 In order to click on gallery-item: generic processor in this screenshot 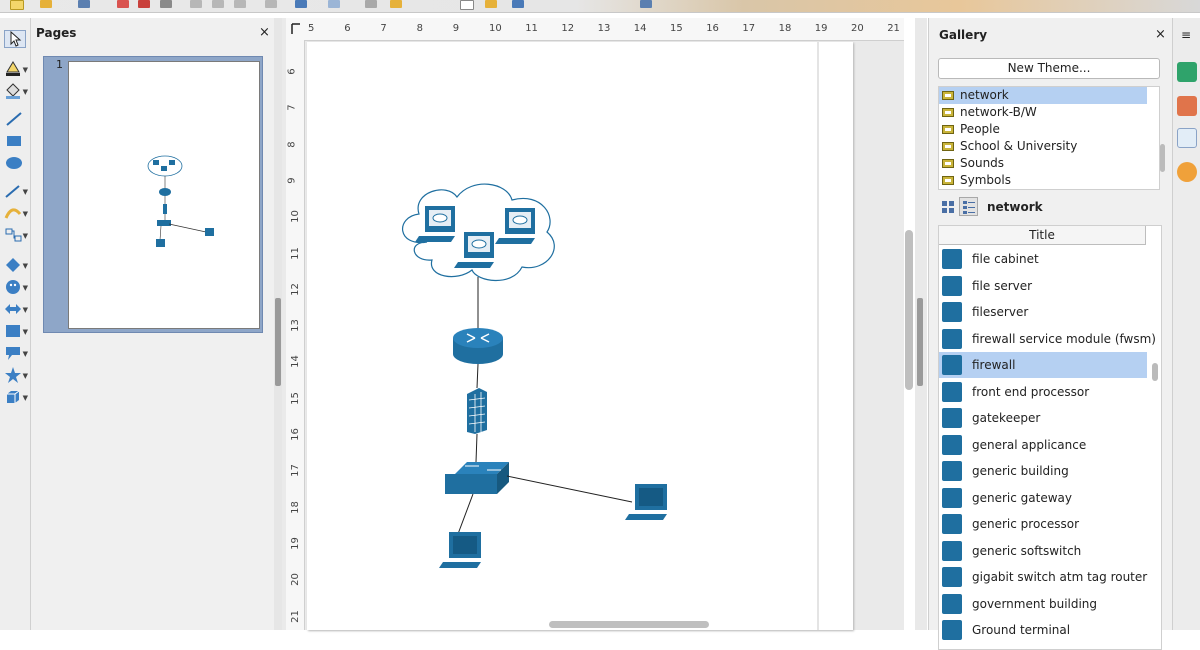, I will do `click(1043, 524)`.